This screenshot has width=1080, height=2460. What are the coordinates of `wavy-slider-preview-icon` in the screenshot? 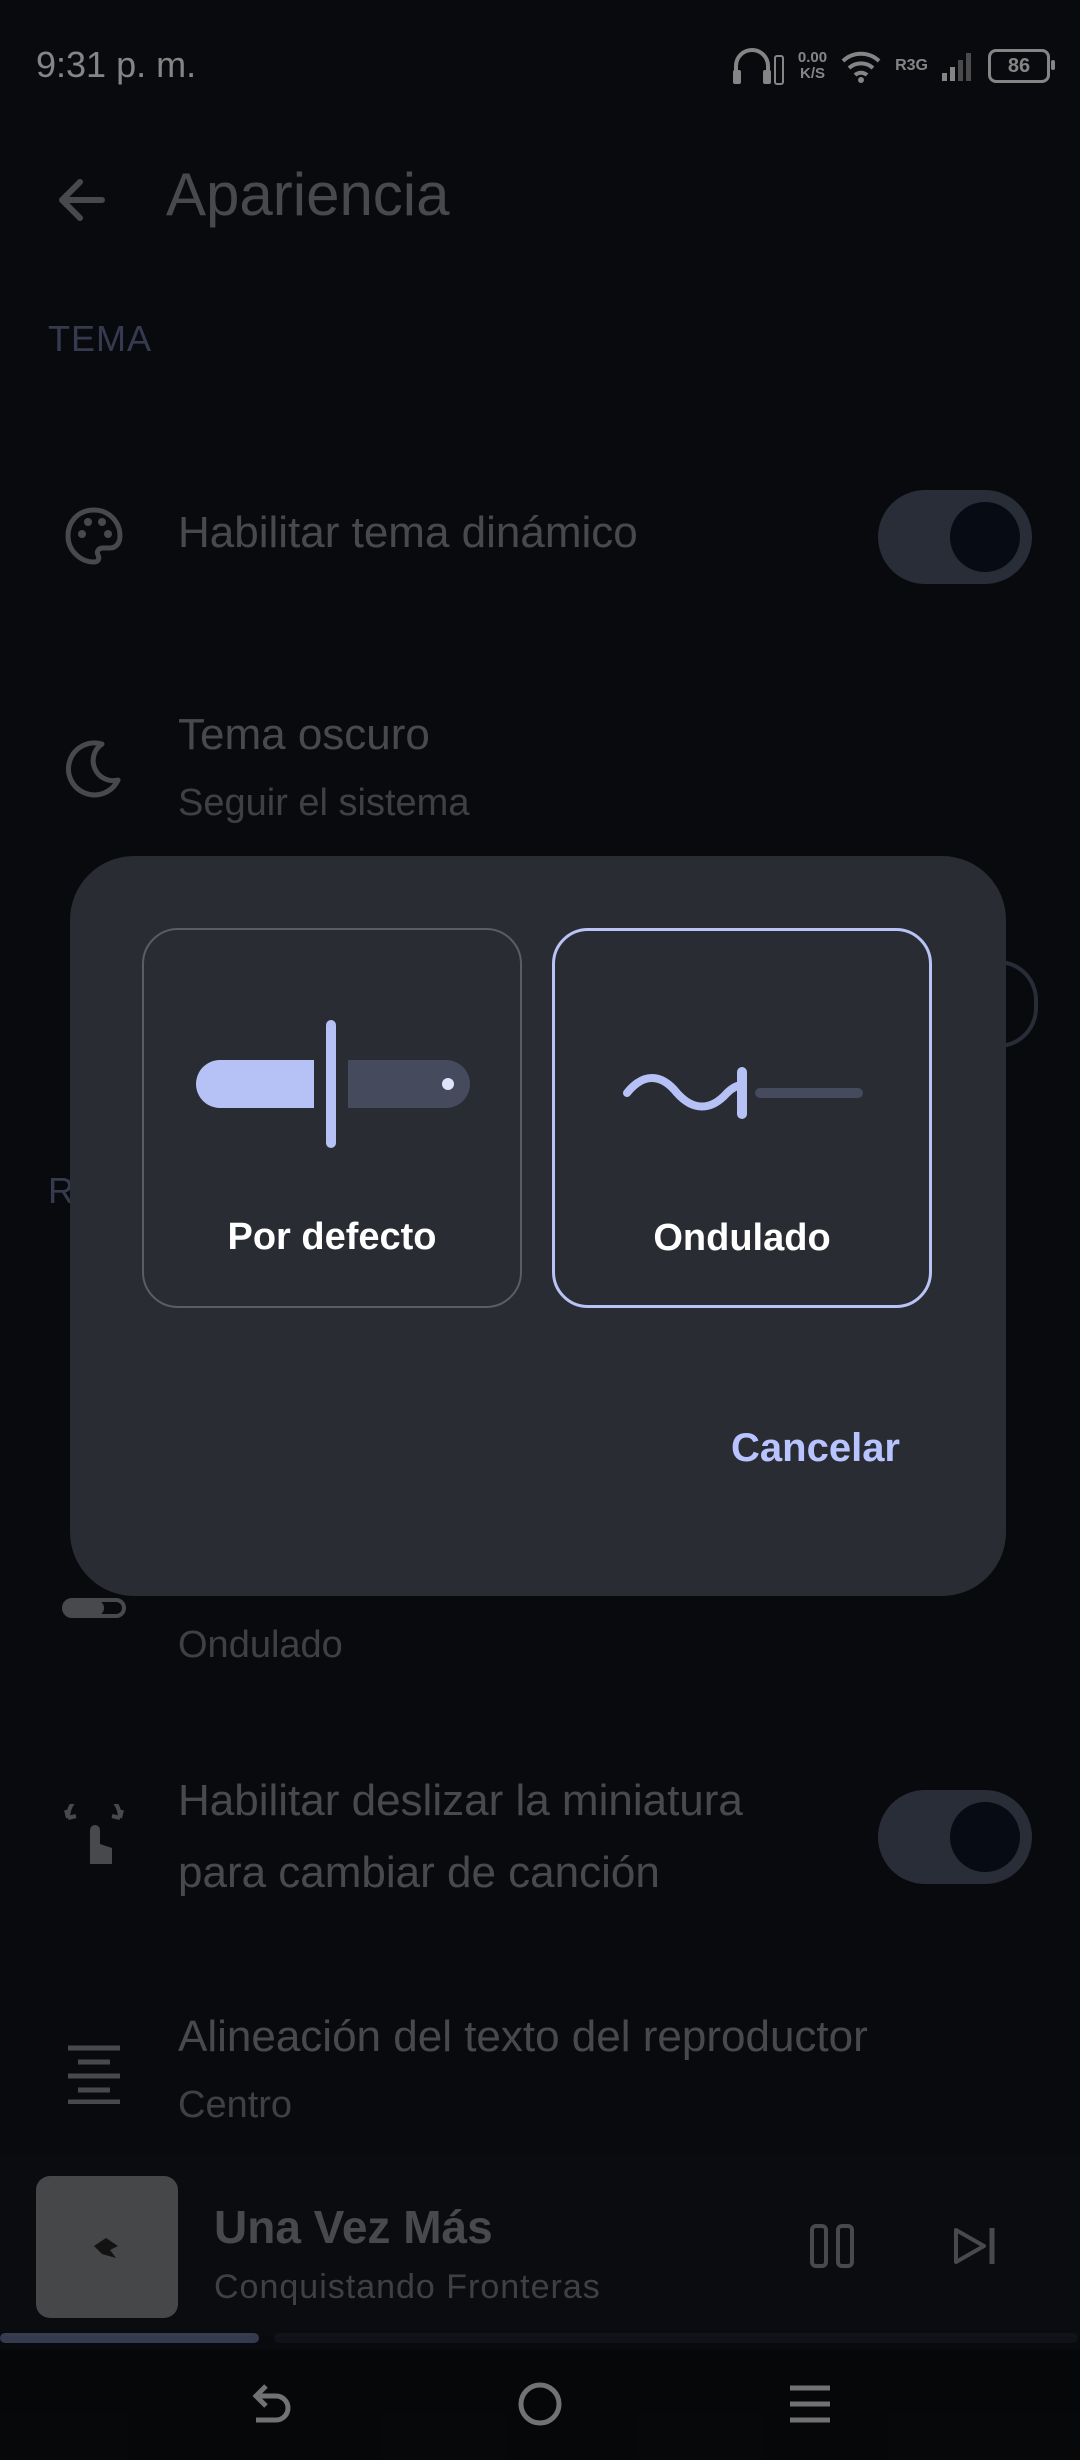 It's located at (685, 1092).